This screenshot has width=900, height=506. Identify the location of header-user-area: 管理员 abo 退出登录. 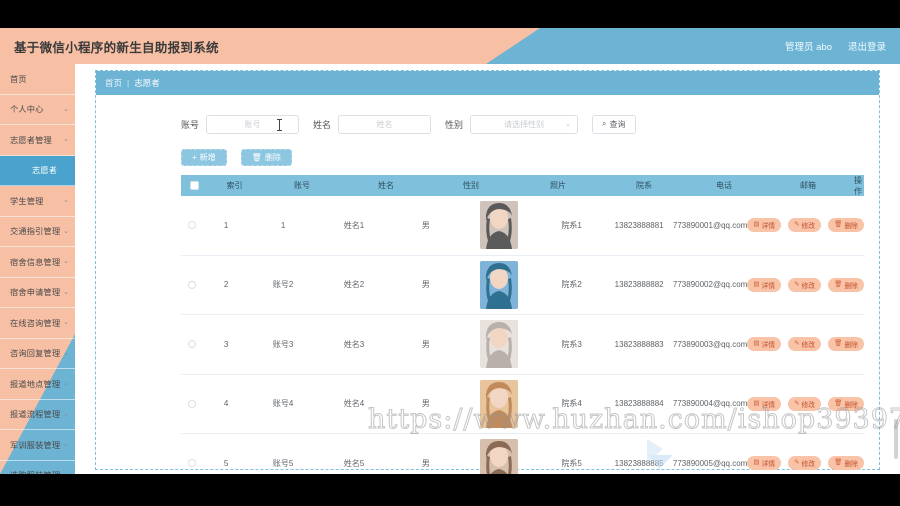
(835, 46).